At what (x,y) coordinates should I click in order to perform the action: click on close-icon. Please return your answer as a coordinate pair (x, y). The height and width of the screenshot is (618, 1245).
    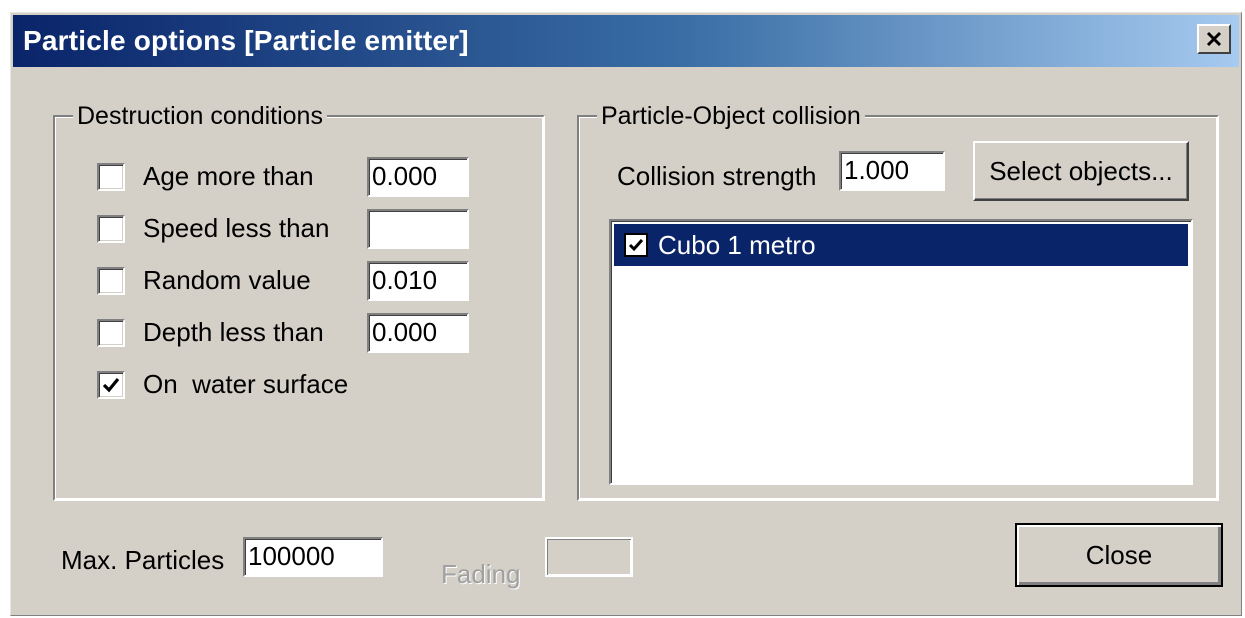
    Looking at the image, I should click on (1214, 39).